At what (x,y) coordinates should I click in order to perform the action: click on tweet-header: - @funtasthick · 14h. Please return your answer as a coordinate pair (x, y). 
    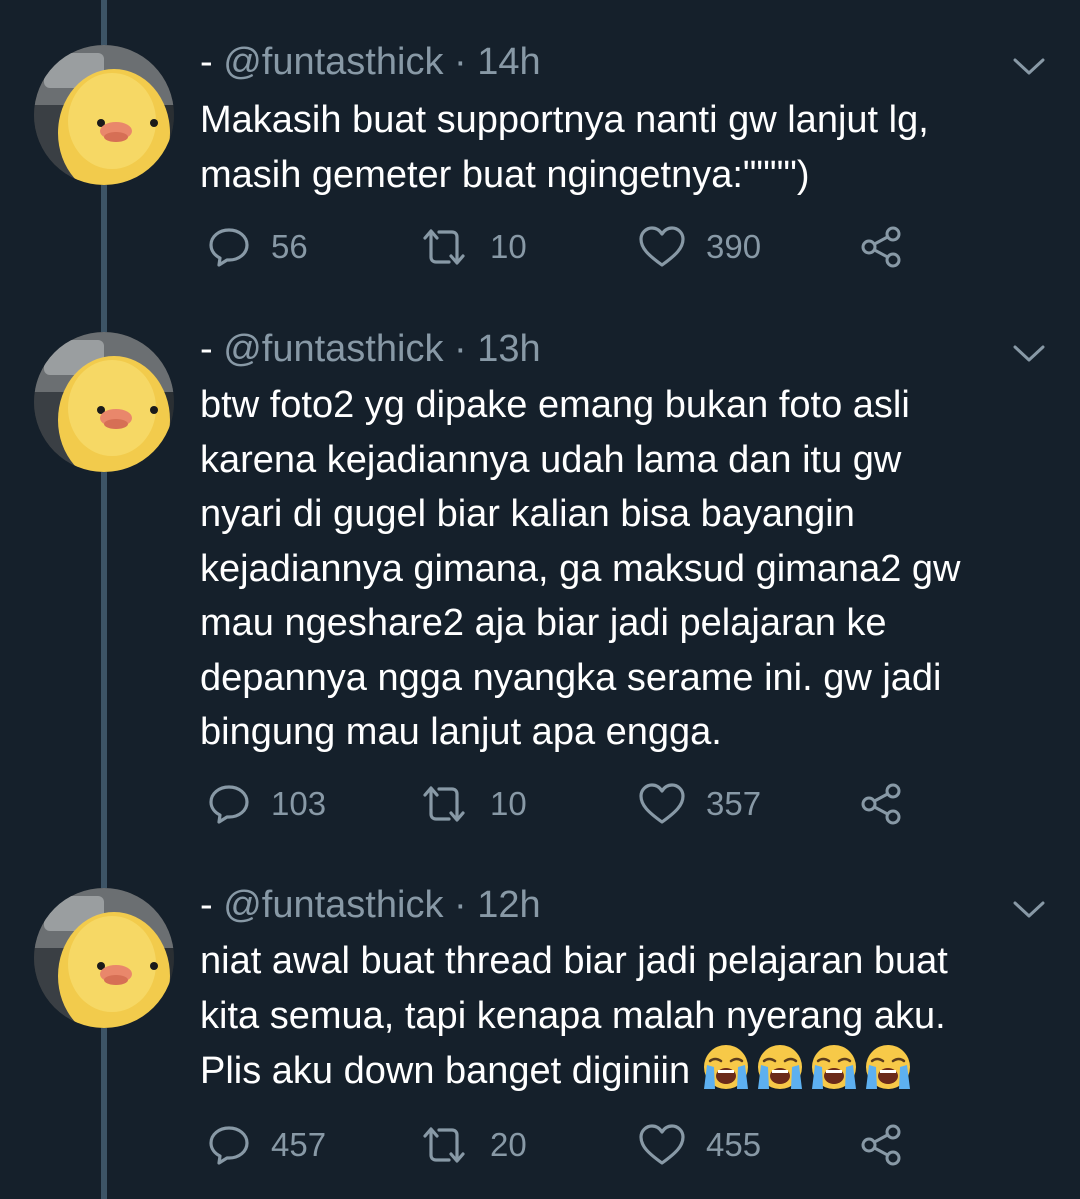
    Looking at the image, I should click on (370, 62).